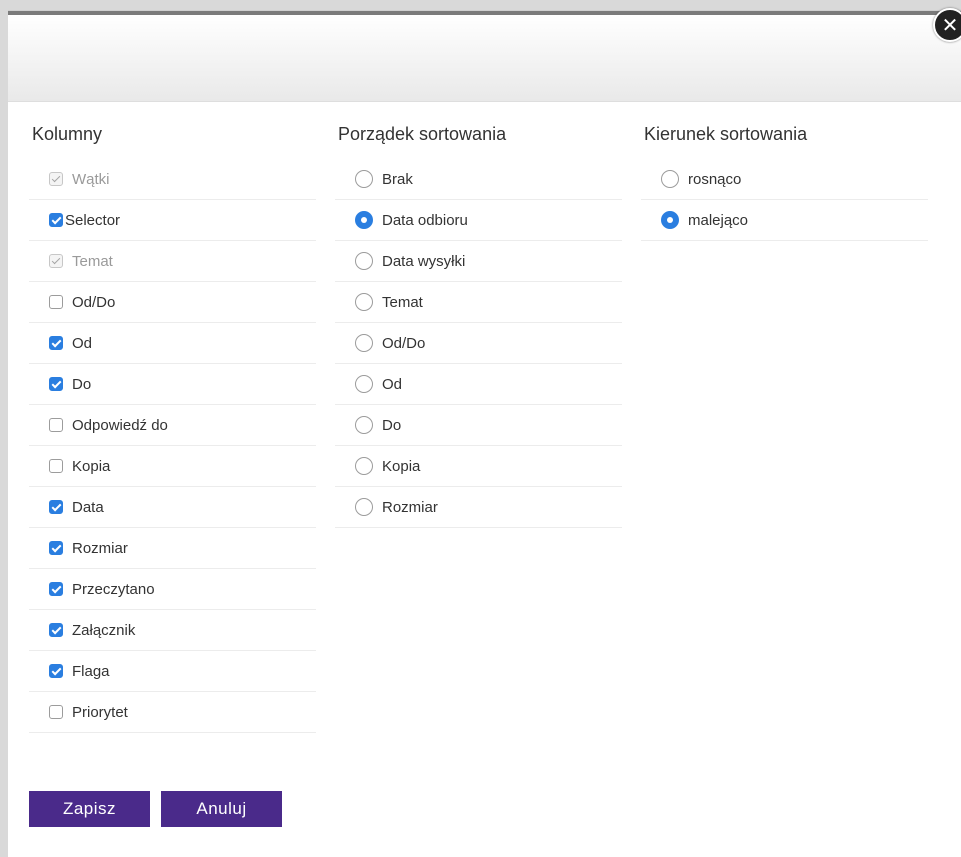 This screenshot has width=961, height=857. Describe the element at coordinates (410, 507) in the screenshot. I see `sort-order-option-label: Rozmiar` at that location.